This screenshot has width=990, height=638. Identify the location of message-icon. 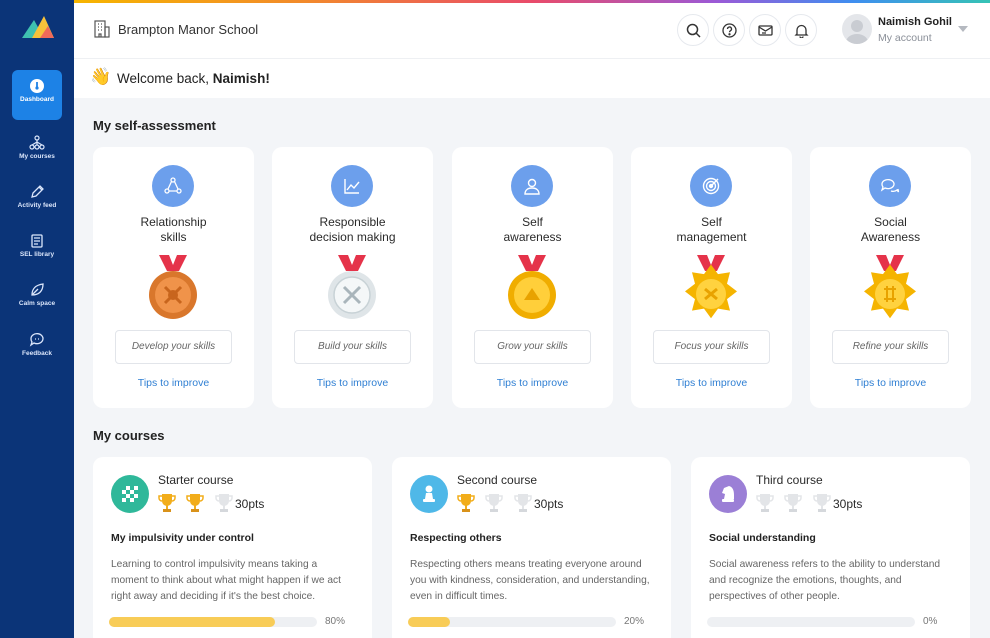
(765, 30).